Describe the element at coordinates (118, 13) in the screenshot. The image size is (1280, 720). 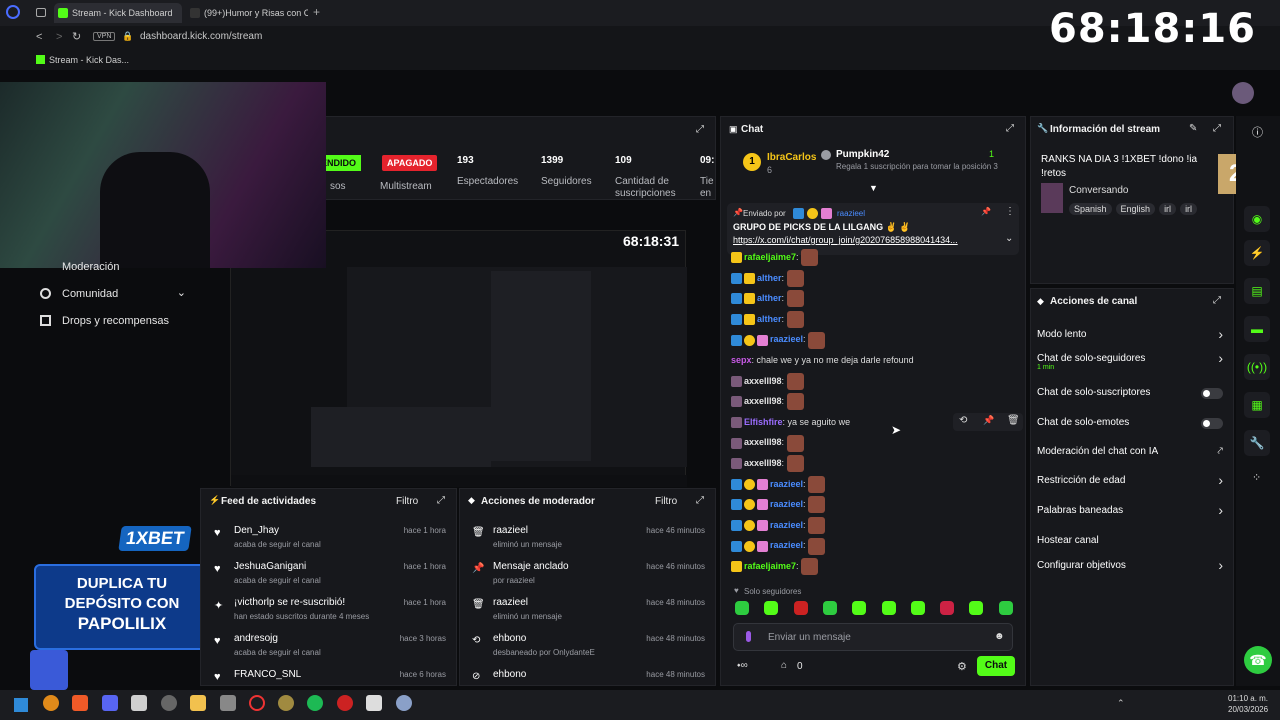
I see `tab-kick-dashboard: Stream - Kick Dashboard` at that location.